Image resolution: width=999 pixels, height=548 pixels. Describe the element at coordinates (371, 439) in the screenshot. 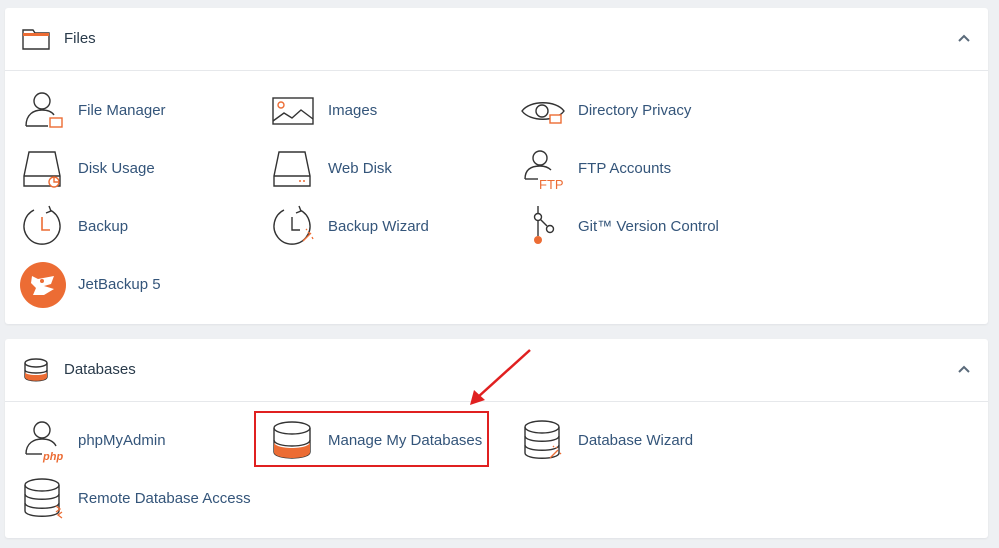

I see `highlight-box` at that location.